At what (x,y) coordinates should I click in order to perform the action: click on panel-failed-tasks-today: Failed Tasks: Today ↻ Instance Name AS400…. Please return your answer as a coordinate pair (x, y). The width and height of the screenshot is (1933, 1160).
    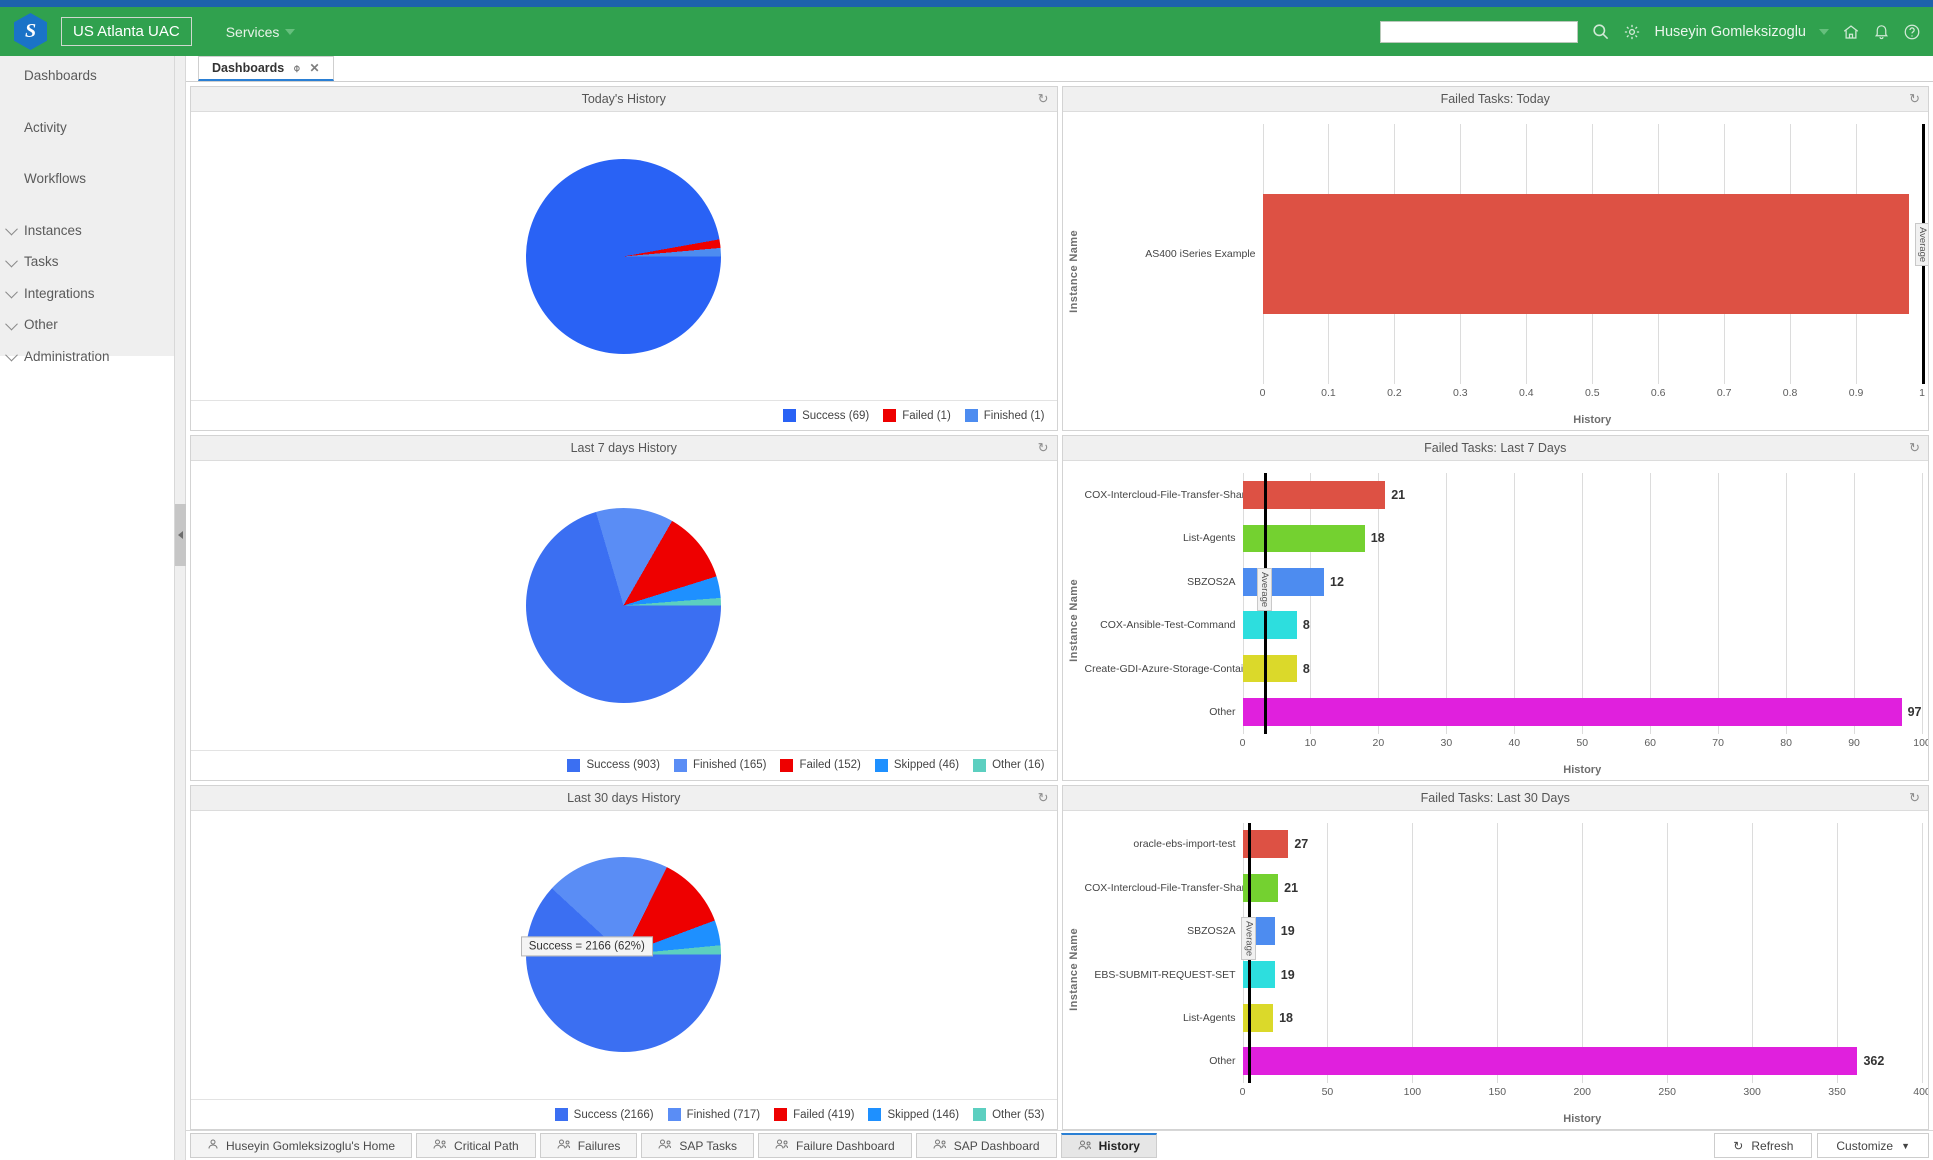
    Looking at the image, I should click on (1495, 259).